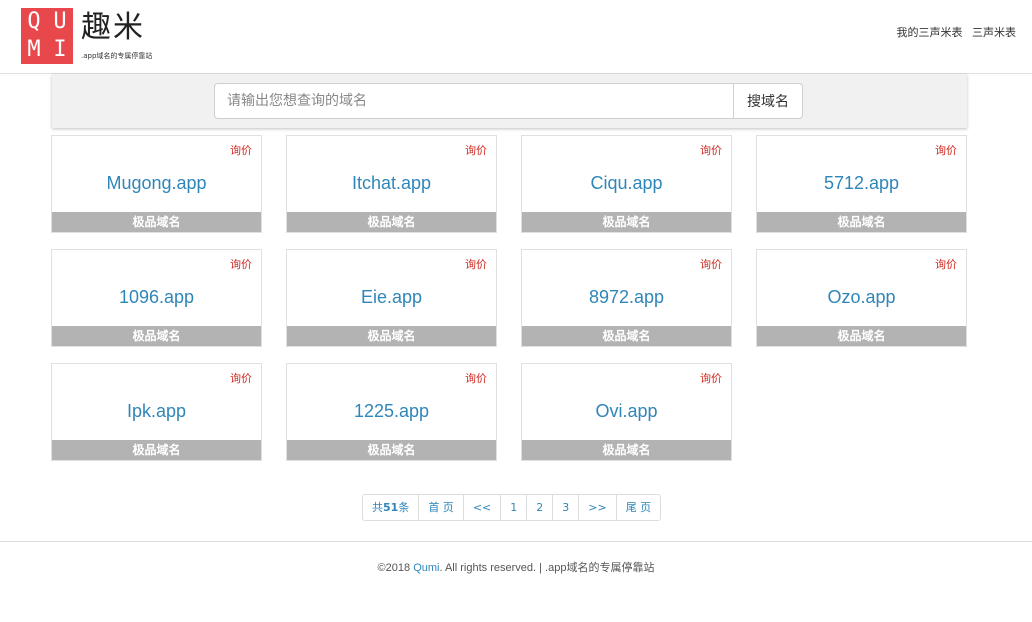 The height and width of the screenshot is (622, 1032). Describe the element at coordinates (547, 568) in the screenshot. I see `rights-text: . All rights reserved. | .app域名的专属停靠站` at that location.